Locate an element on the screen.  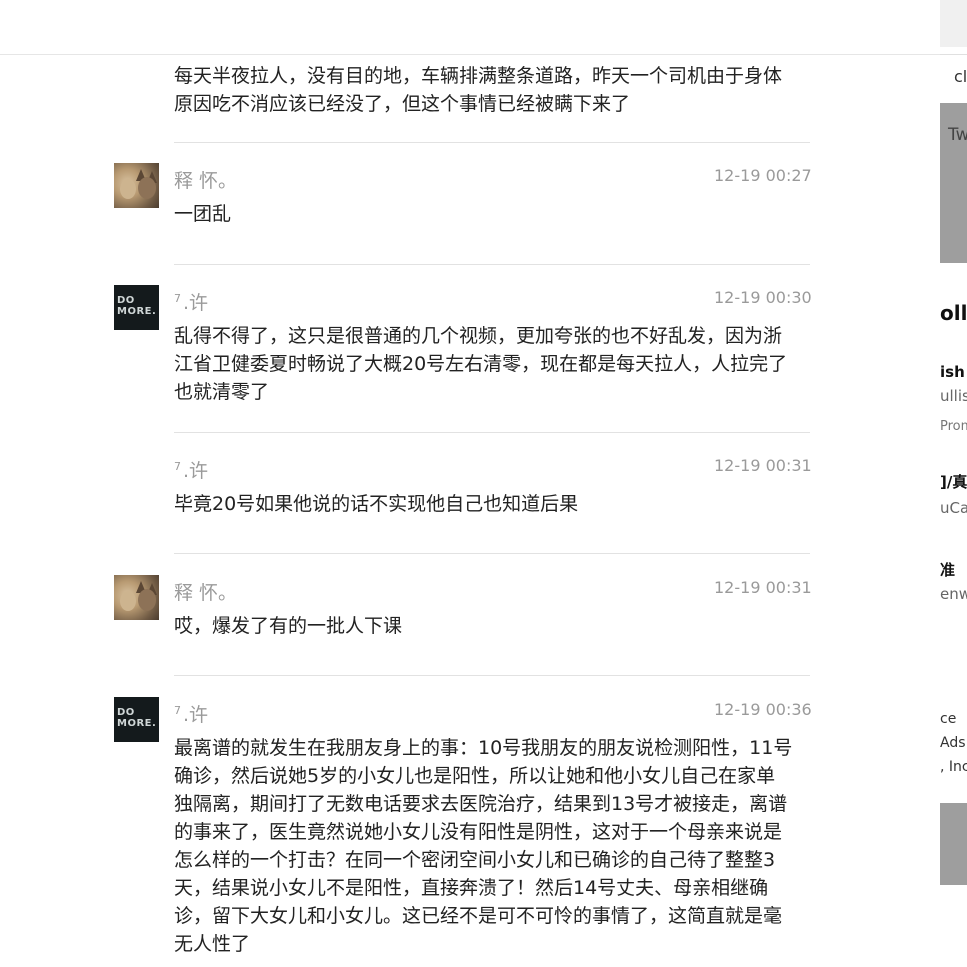
comment-time: 12-19 00:30 is located at coordinates (763, 297).